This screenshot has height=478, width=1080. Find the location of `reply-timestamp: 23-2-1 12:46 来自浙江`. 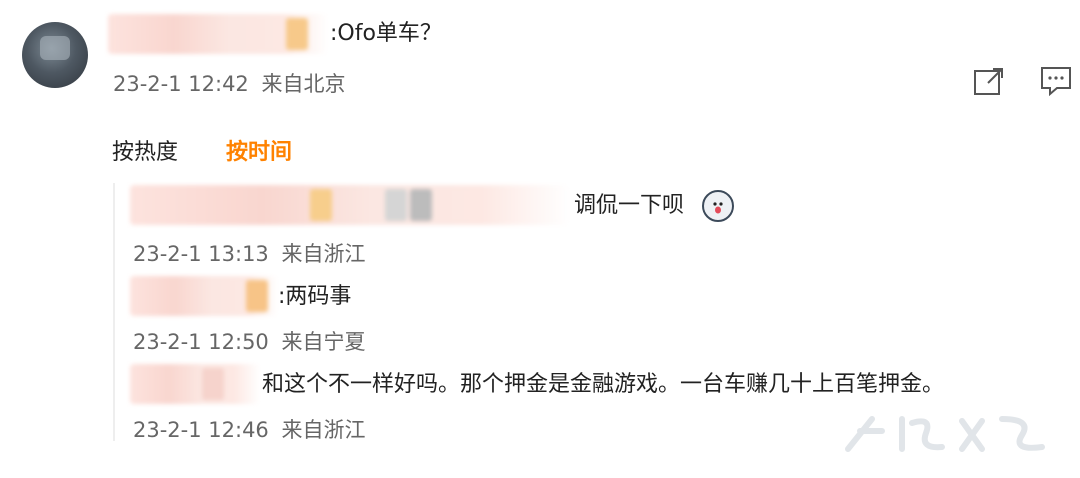

reply-timestamp: 23-2-1 12:46 来自浙江 is located at coordinates (249, 429).